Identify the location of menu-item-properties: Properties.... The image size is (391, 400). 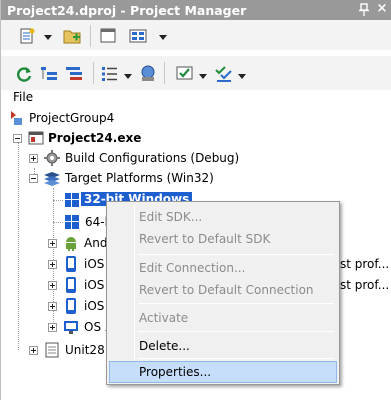
(223, 372).